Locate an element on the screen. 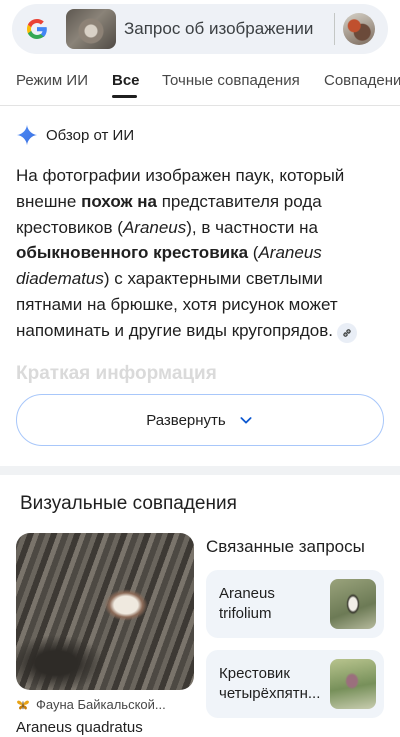 Image resolution: width=400 pixels, height=737 pixels. visual-matches-title: Визуальные совпадения is located at coordinates (128, 503).